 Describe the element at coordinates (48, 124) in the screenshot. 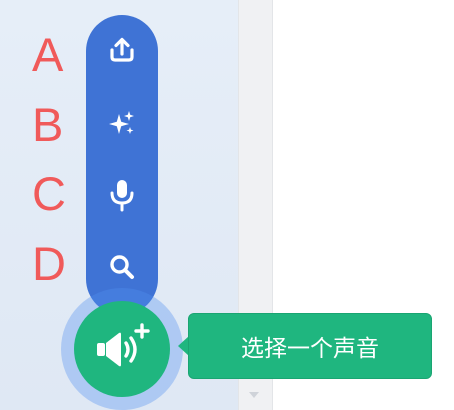

I see `label-b: B` at that location.